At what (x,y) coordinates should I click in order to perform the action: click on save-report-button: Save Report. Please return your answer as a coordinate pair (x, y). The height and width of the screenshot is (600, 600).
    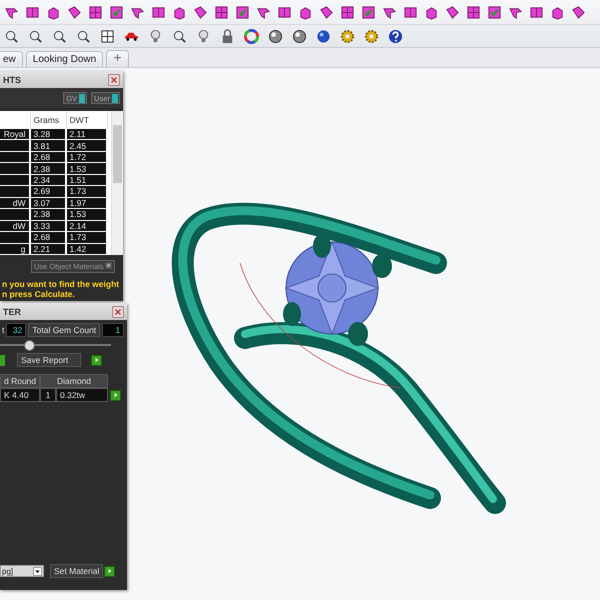
    Looking at the image, I should click on (49, 360).